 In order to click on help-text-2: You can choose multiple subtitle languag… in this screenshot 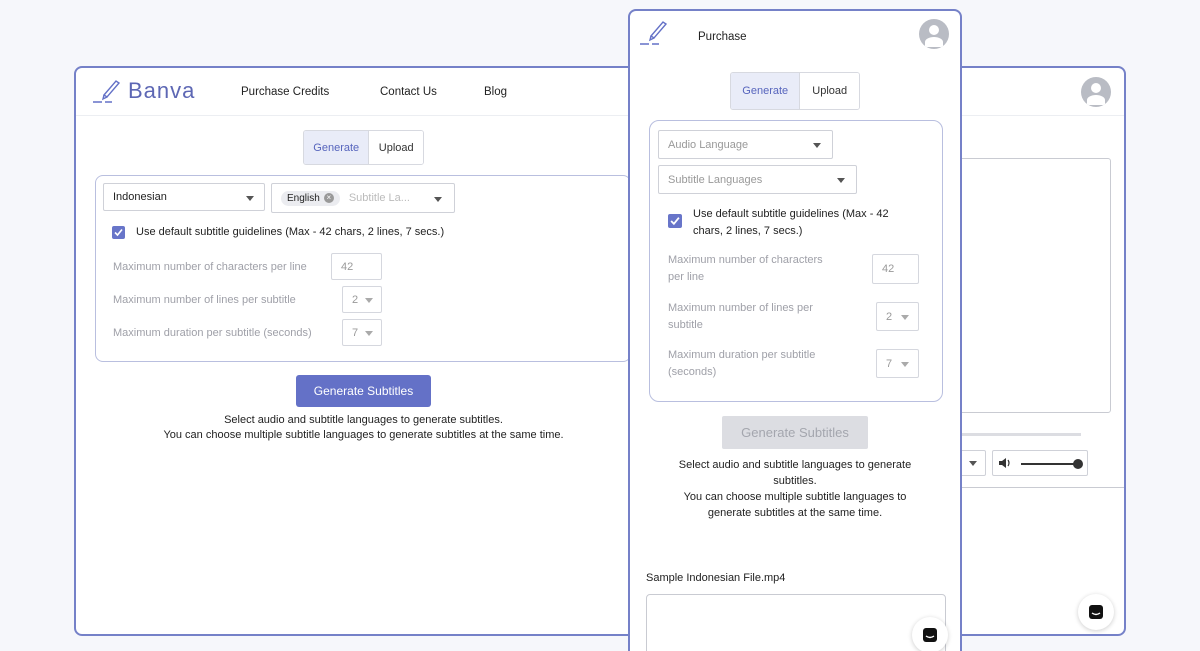, I will do `click(363, 435)`.